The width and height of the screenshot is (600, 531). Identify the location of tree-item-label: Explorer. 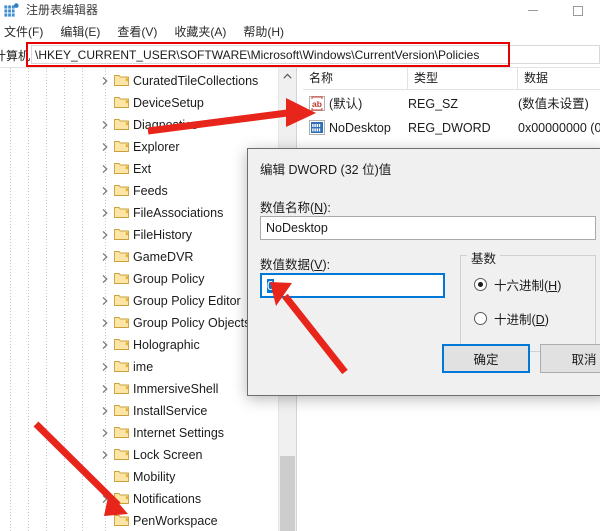
(156, 147).